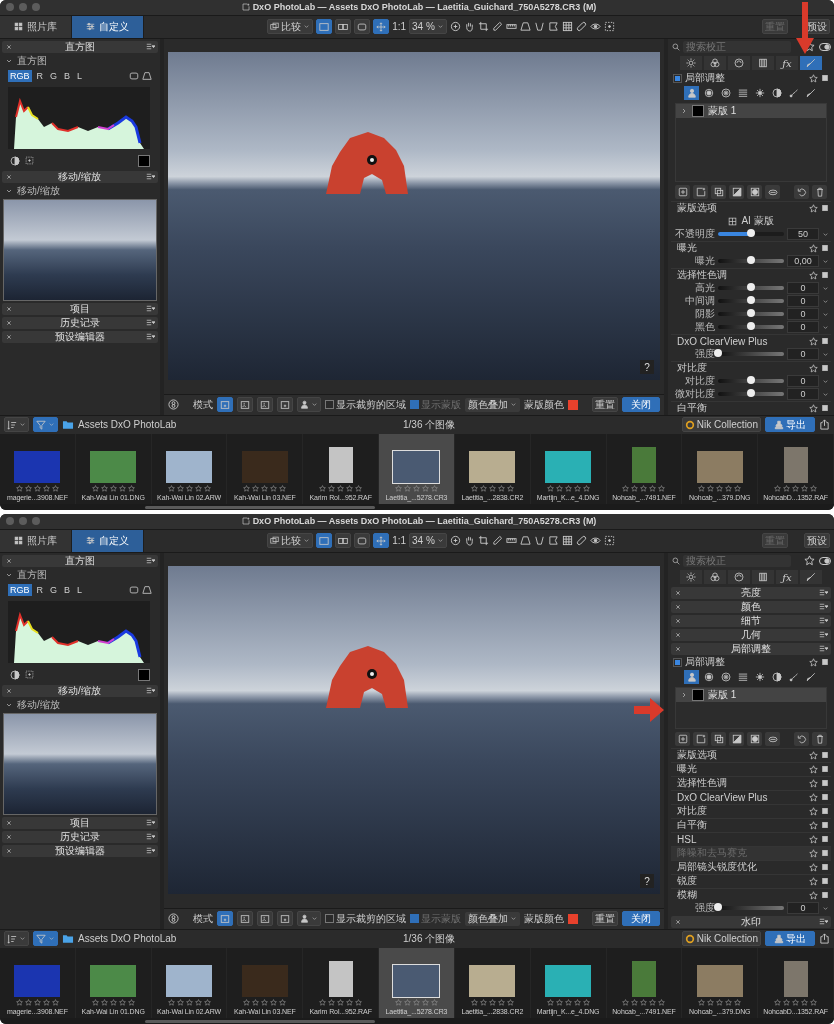 The image size is (834, 1024). Describe the element at coordinates (15, 674) in the screenshot. I see `moon-icon` at that location.